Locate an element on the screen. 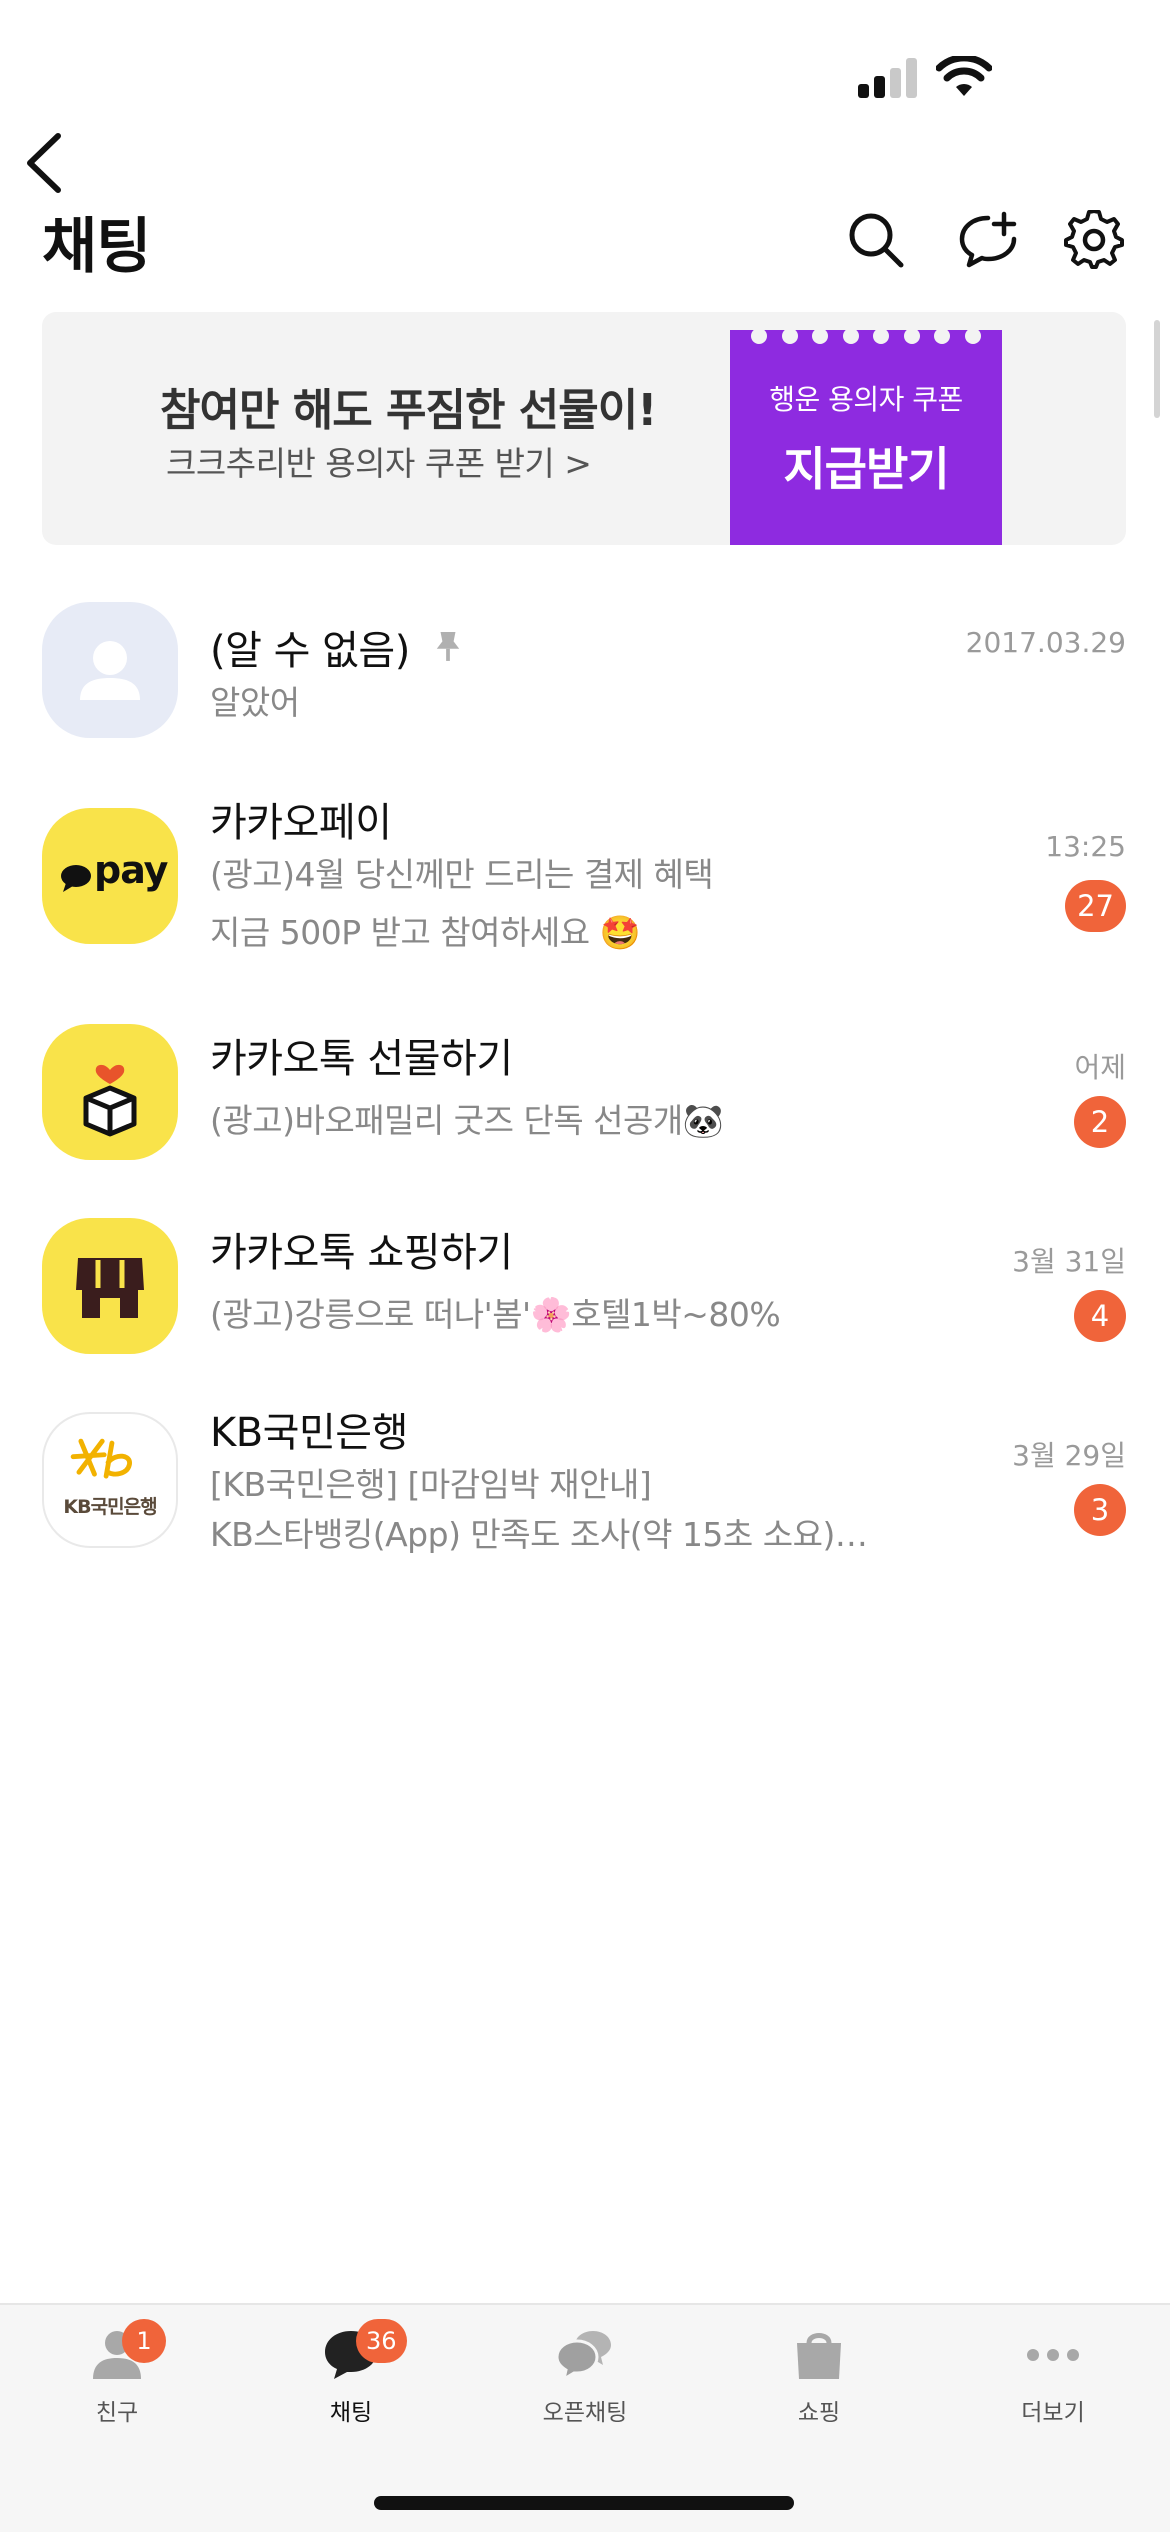 This screenshot has width=1170, height=2532. tab-shopping: 쇼핑 is located at coordinates (819, 2375).